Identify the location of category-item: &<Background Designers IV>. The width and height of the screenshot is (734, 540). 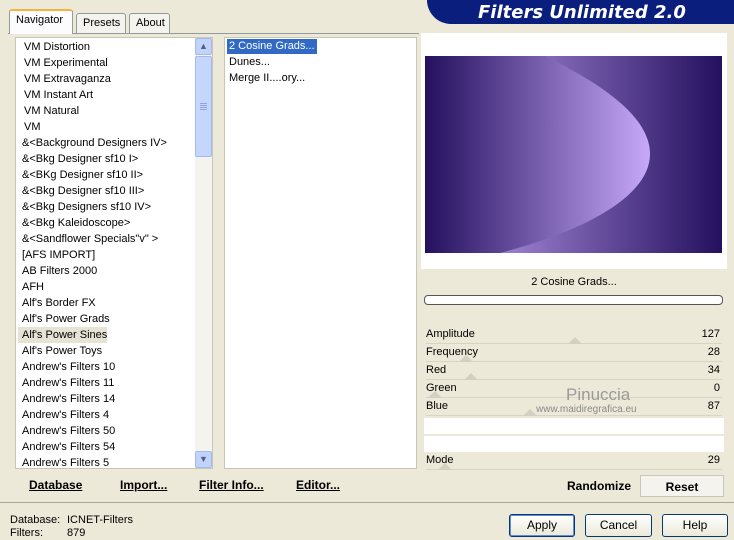
(92, 143).